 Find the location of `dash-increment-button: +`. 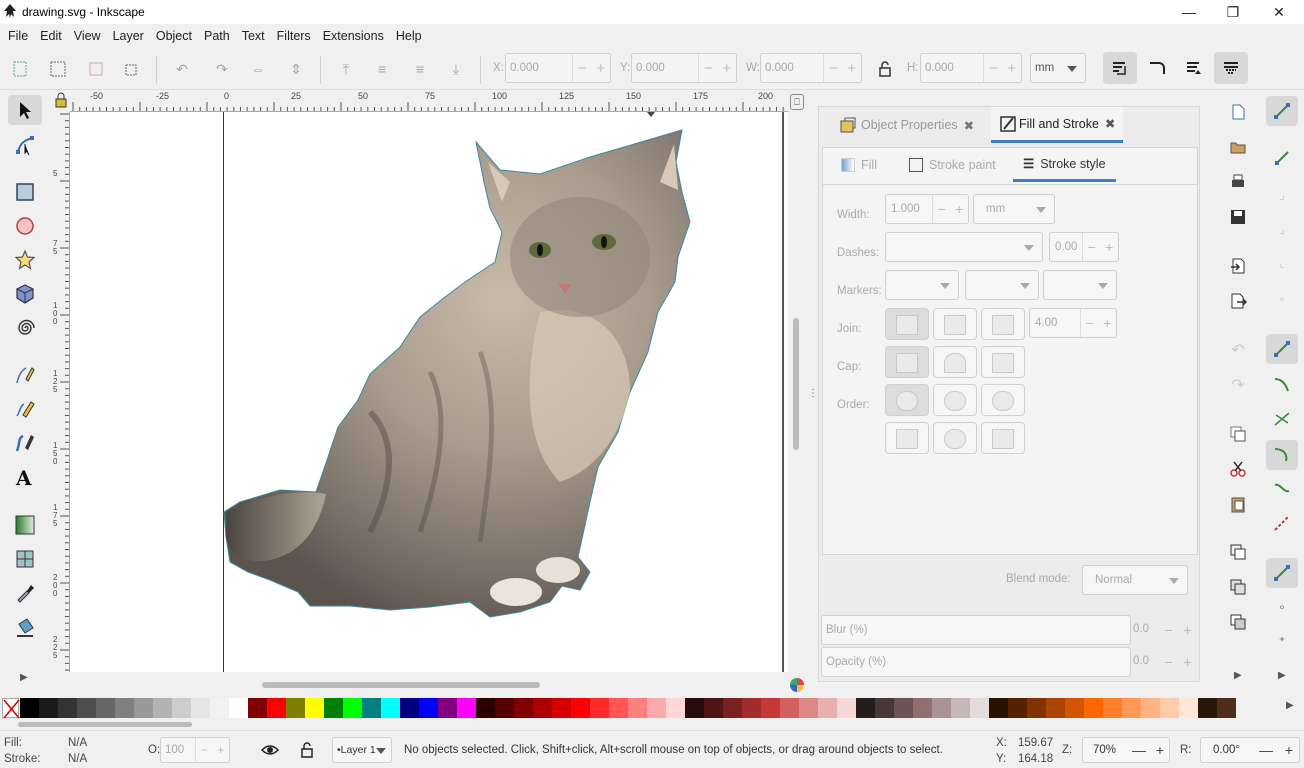

dash-increment-button: + is located at coordinates (1109, 247).